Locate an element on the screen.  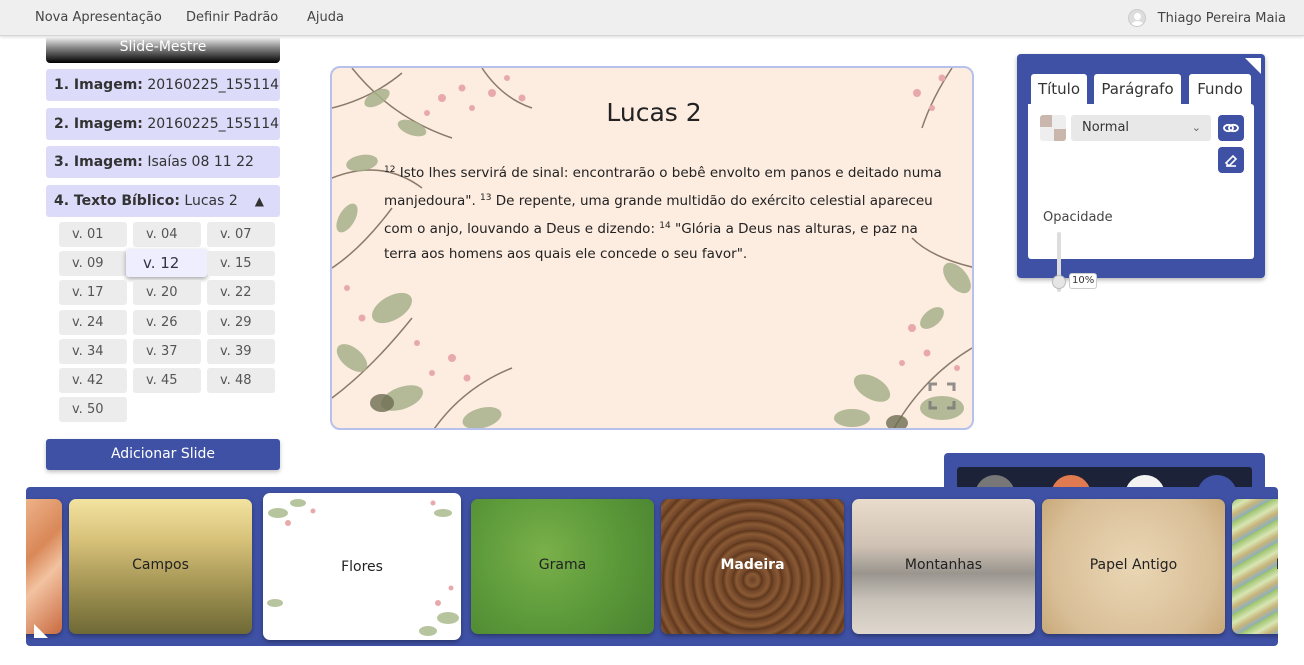
background-card-label: P is located at coordinates (1274, 565).